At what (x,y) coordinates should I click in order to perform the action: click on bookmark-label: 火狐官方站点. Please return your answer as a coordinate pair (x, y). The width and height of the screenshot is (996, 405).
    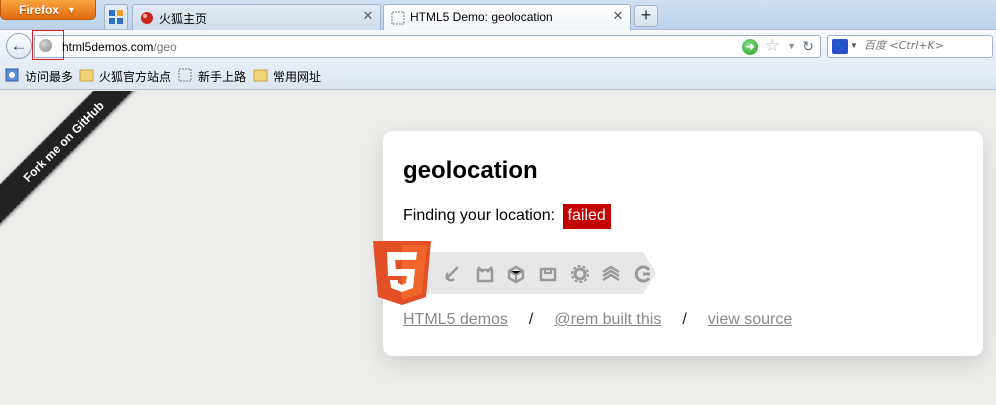
    Looking at the image, I should click on (135, 77).